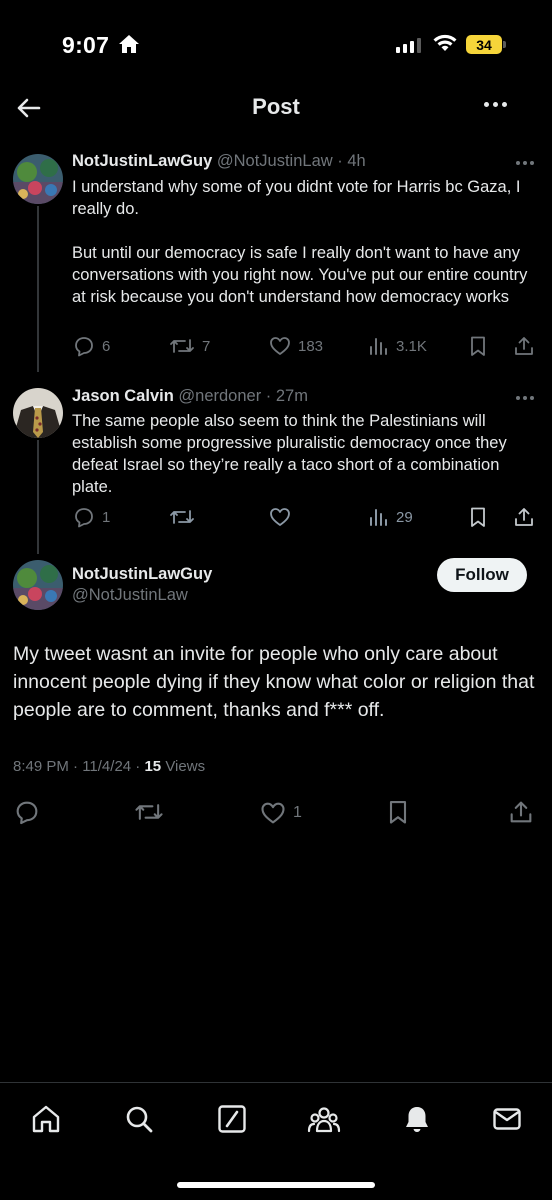  I want to click on repost-button: 7, so click(189, 346).